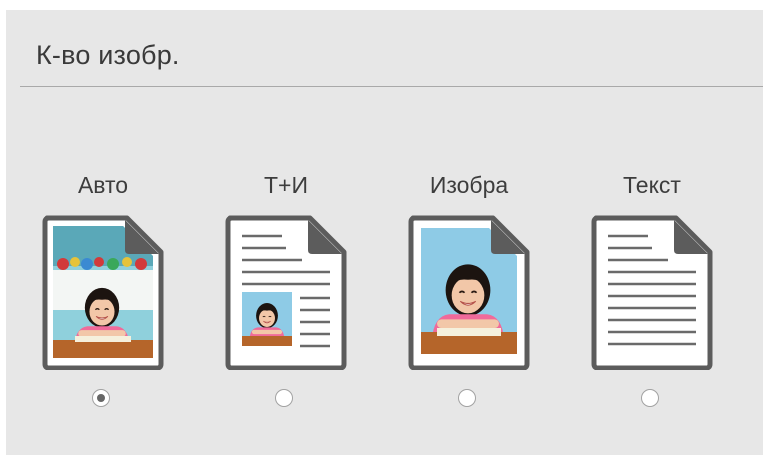 The height and width of the screenshot is (459, 769). Describe the element at coordinates (284, 398) in the screenshot. I see `option-text-image-radio` at that location.